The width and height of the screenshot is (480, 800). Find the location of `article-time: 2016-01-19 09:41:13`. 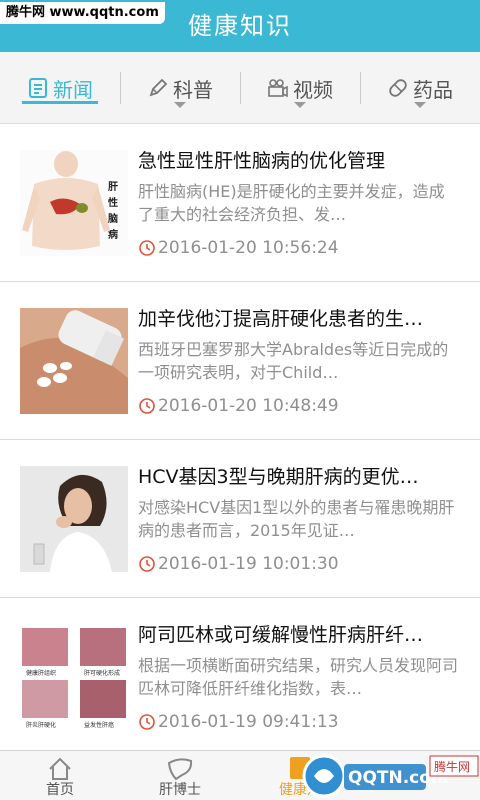

article-time: 2016-01-19 09:41:13 is located at coordinates (238, 722).